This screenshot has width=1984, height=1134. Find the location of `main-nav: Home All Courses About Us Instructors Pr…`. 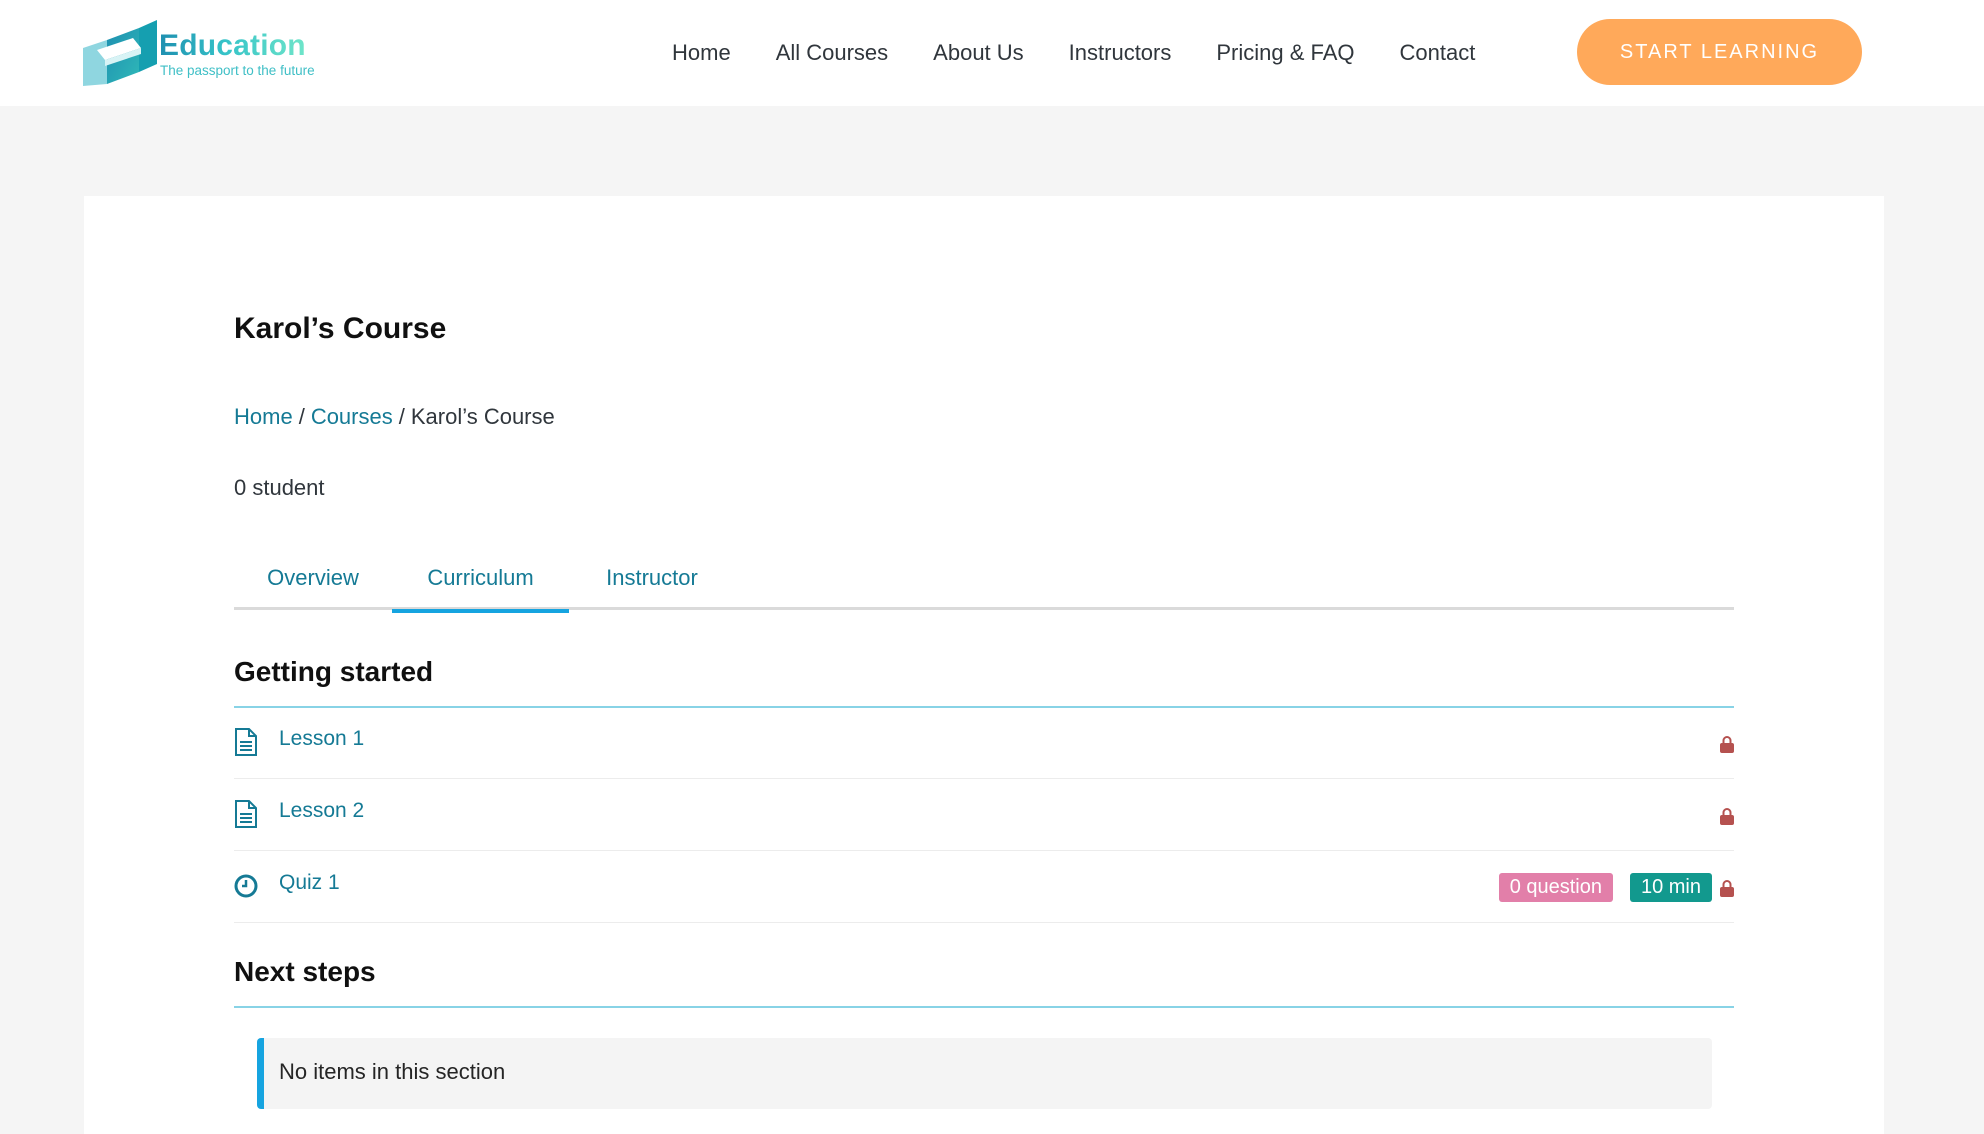

main-nav: Home All Courses About Us Instructors Pr… is located at coordinates (1073, 53).